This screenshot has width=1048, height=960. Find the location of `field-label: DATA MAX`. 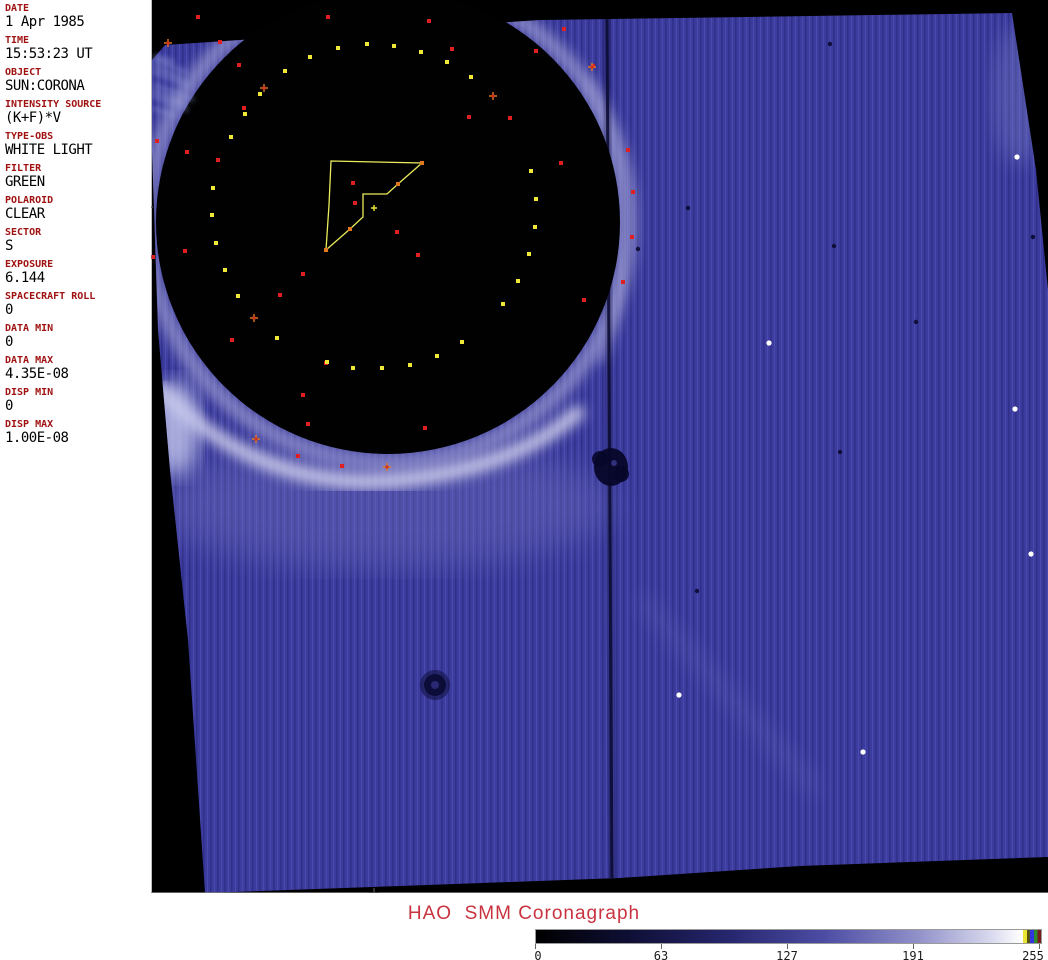

field-label: DATA MAX is located at coordinates (29, 360).